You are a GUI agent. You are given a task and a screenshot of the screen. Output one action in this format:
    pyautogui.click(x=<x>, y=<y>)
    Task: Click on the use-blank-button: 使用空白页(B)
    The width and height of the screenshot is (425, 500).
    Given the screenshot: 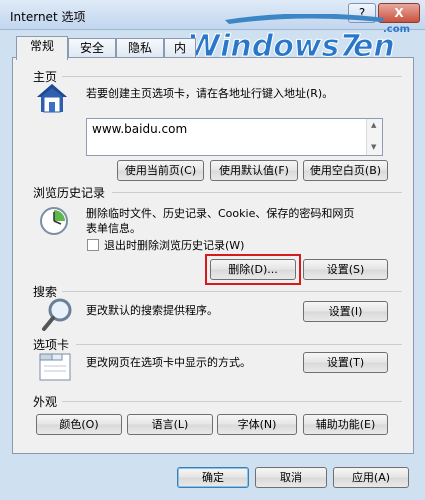 What is the action you would take?
    pyautogui.click(x=345, y=170)
    